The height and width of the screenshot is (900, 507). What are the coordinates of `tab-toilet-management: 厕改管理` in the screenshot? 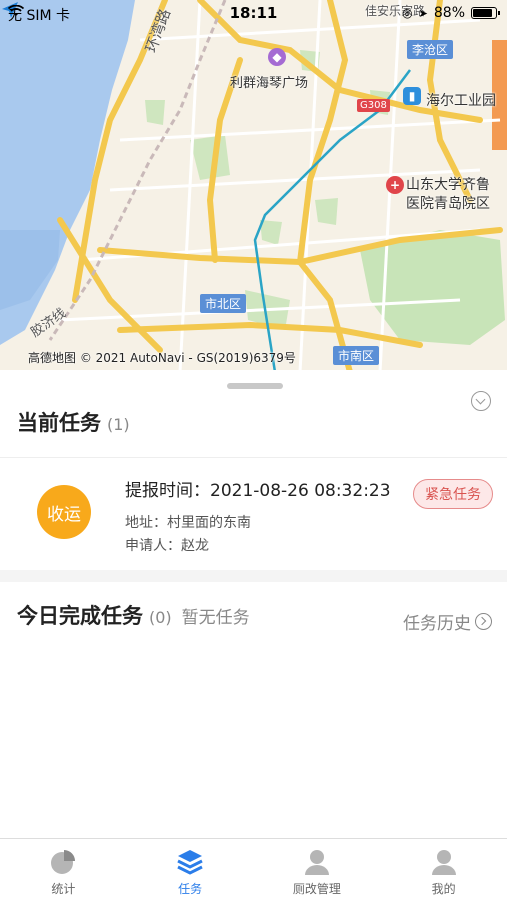 It's located at (317, 869).